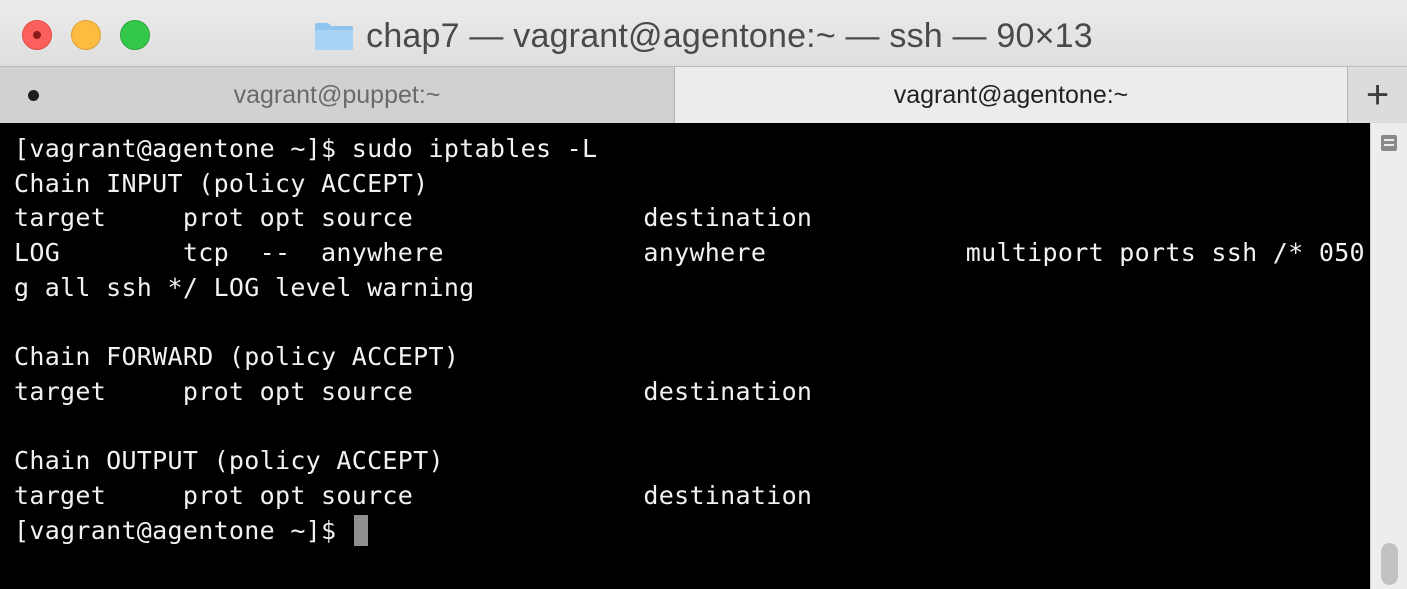 This screenshot has width=1407, height=589. I want to click on tab-label: vagrant@agentone:~, so click(1011, 94).